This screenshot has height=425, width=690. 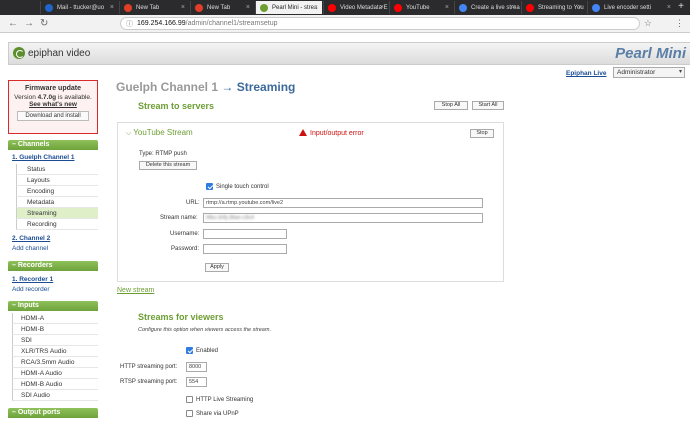 What do you see at coordinates (648, 23) in the screenshot?
I see `bookmark-star-icon: ☆` at bounding box center [648, 23].